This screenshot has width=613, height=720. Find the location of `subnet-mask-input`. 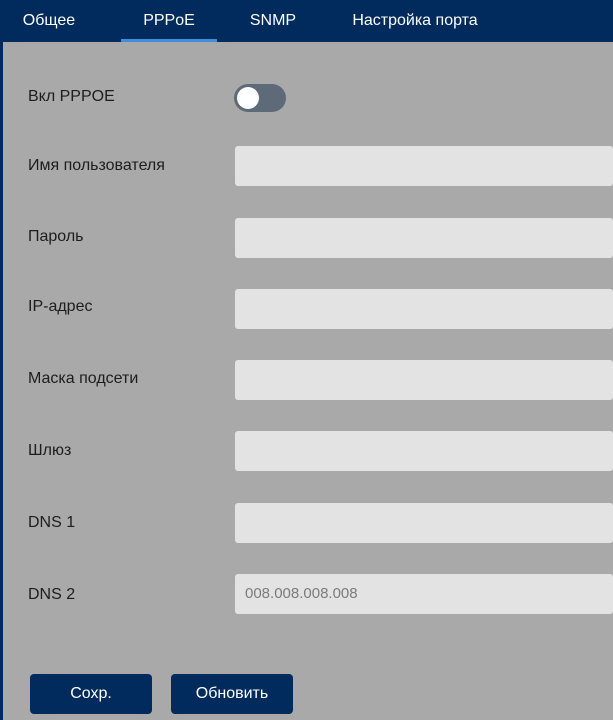

subnet-mask-input is located at coordinates (424, 380).